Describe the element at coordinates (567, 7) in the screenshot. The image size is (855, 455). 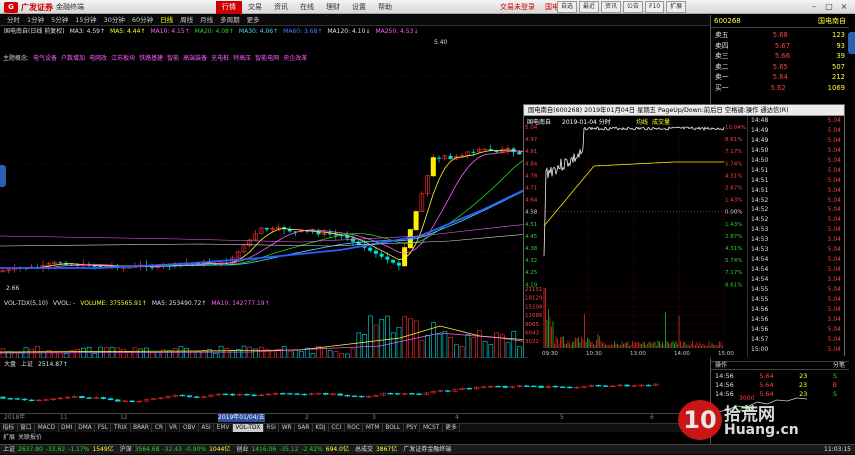
I see `toolbar-btn-0: 自选` at that location.